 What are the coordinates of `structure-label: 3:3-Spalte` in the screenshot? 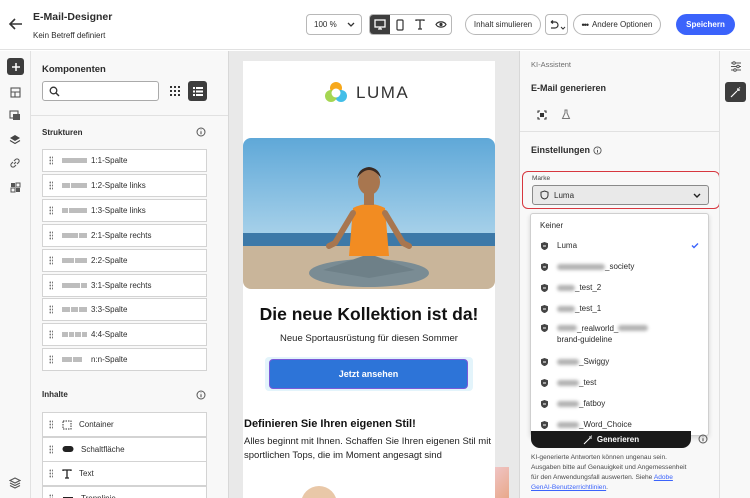 It's located at (109, 310).